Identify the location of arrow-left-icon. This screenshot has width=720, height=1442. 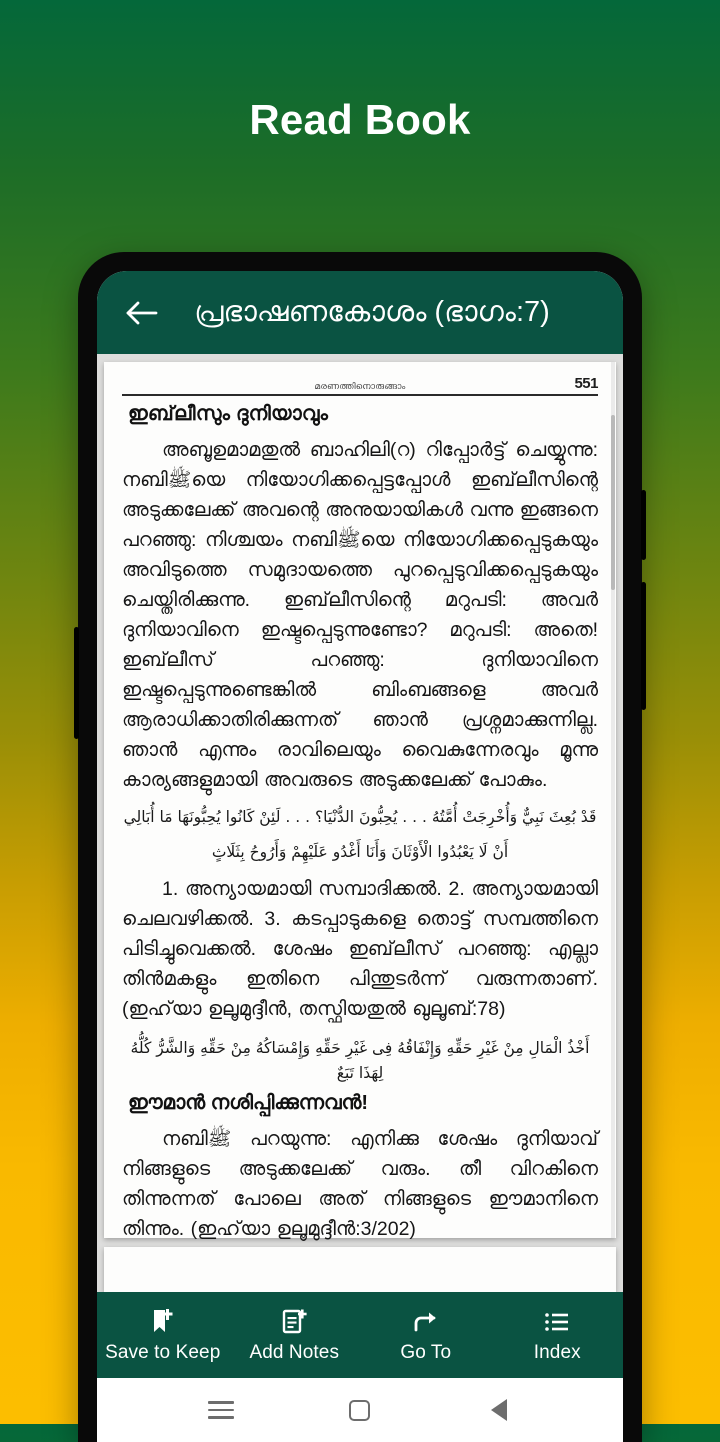
(142, 312).